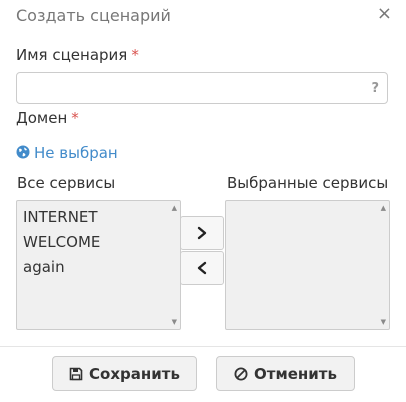 Image resolution: width=406 pixels, height=402 pixels. I want to click on domain-label-text: Домен, so click(42, 118).